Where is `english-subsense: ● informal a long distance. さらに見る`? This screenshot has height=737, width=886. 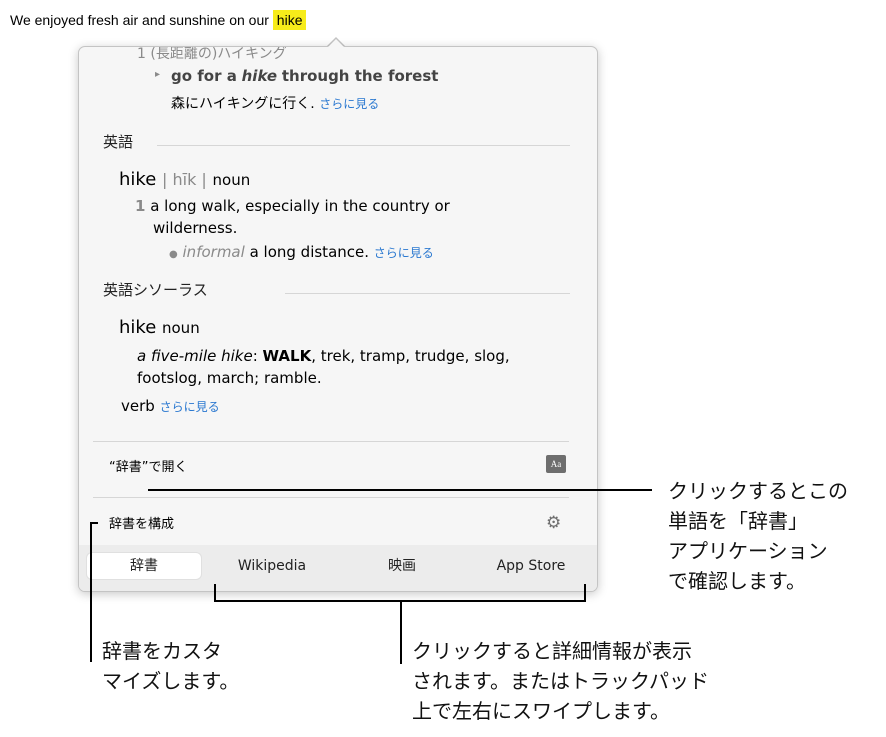
english-subsense: ● informal a long distance. さらに見る is located at coordinates (301, 252).